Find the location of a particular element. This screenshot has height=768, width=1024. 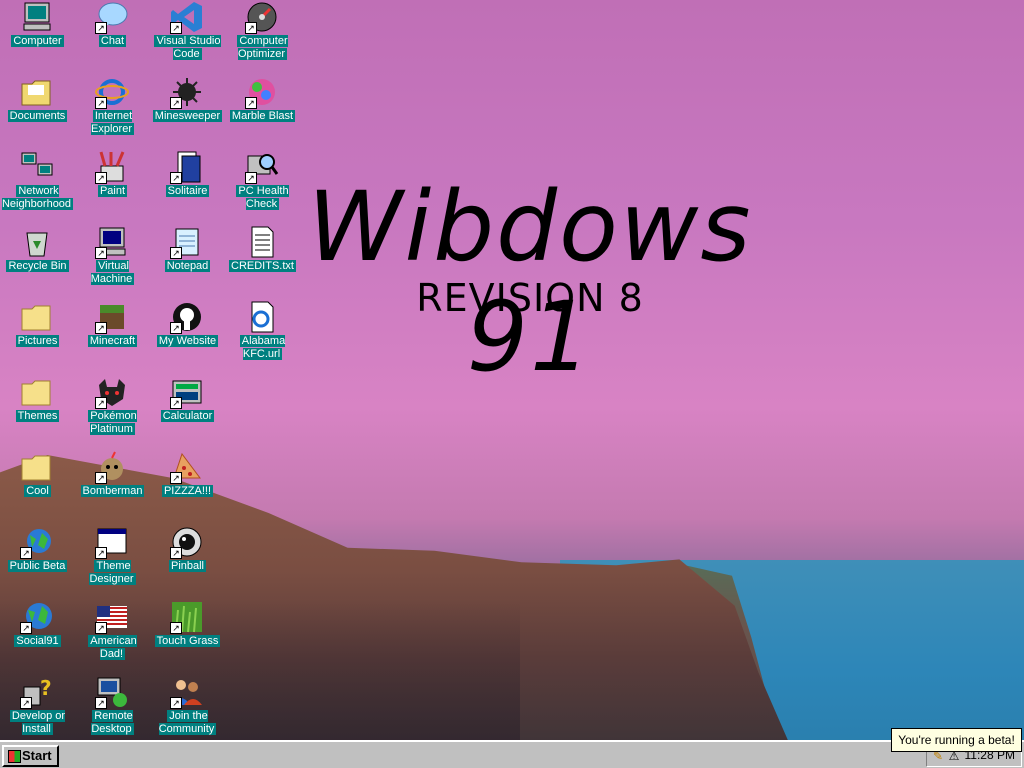

text-file-icon is located at coordinates (262, 242).